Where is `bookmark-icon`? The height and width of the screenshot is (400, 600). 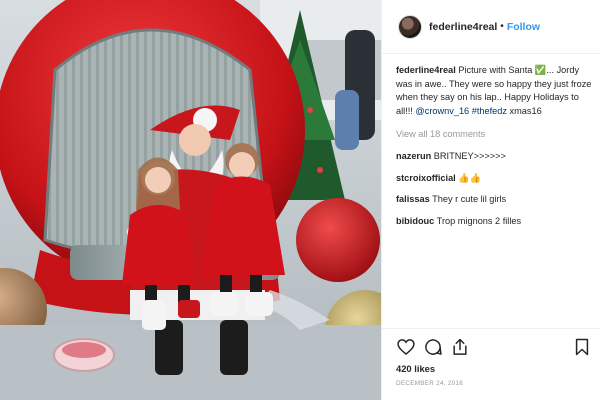 bookmark-icon is located at coordinates (582, 347).